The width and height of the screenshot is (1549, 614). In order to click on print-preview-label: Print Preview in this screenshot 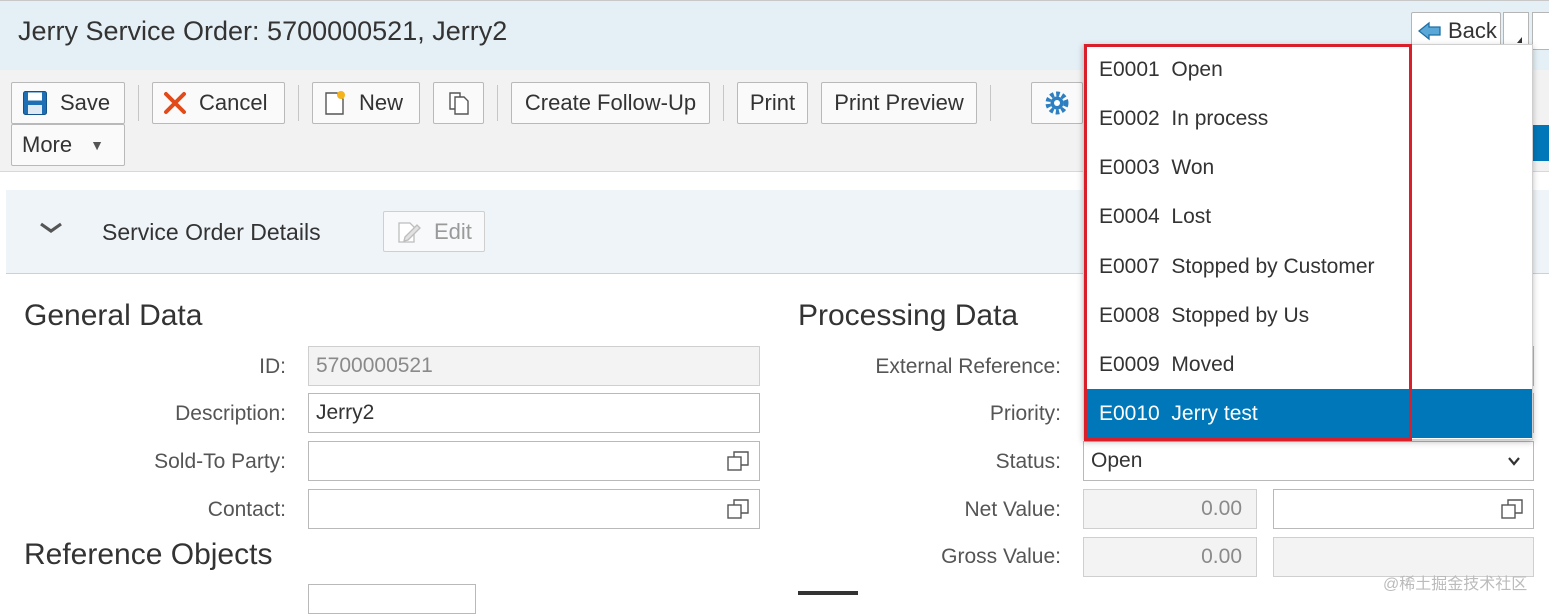, I will do `click(899, 102)`.